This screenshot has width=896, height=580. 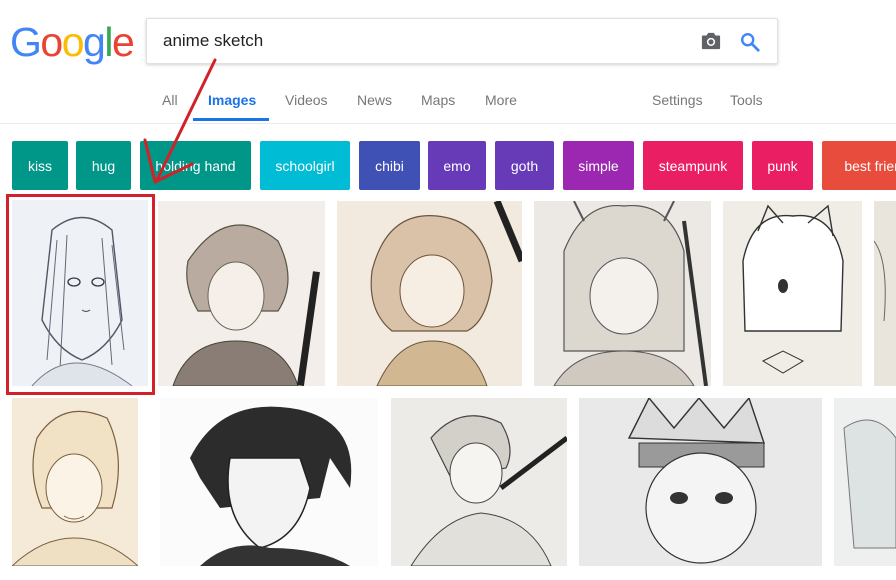 I want to click on chip-kiss: kiss, so click(x=40, y=165).